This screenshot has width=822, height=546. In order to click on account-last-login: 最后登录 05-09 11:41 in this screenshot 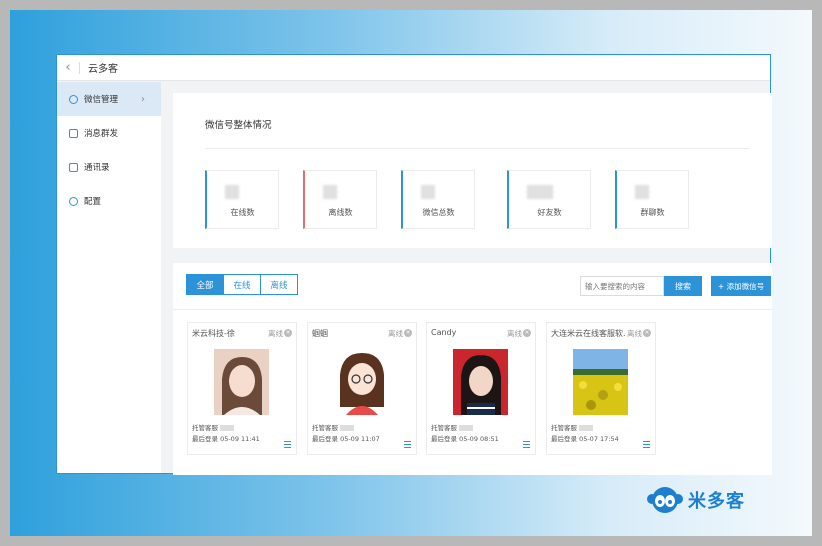, I will do `click(226, 439)`.